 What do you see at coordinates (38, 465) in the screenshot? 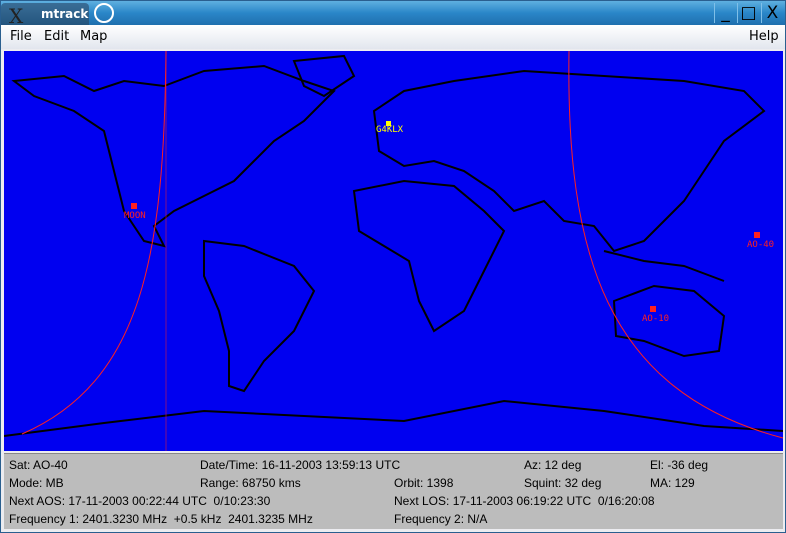
I see `sat-name: Sat: AO-40` at bounding box center [38, 465].